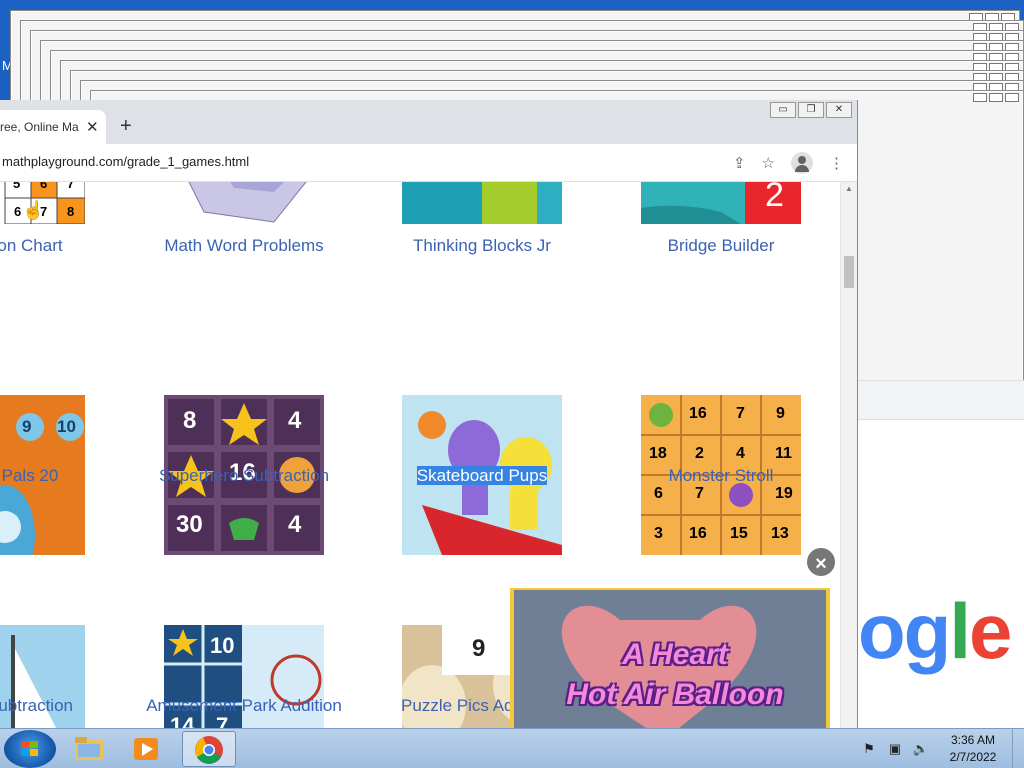  What do you see at coordinates (973, 740) in the screenshot?
I see `clock-time: 3:36 AM` at bounding box center [973, 740].